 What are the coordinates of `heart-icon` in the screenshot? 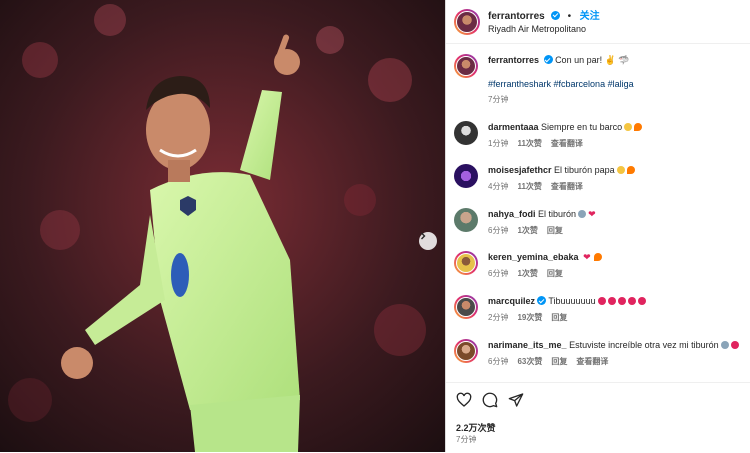 It's located at (464, 402).